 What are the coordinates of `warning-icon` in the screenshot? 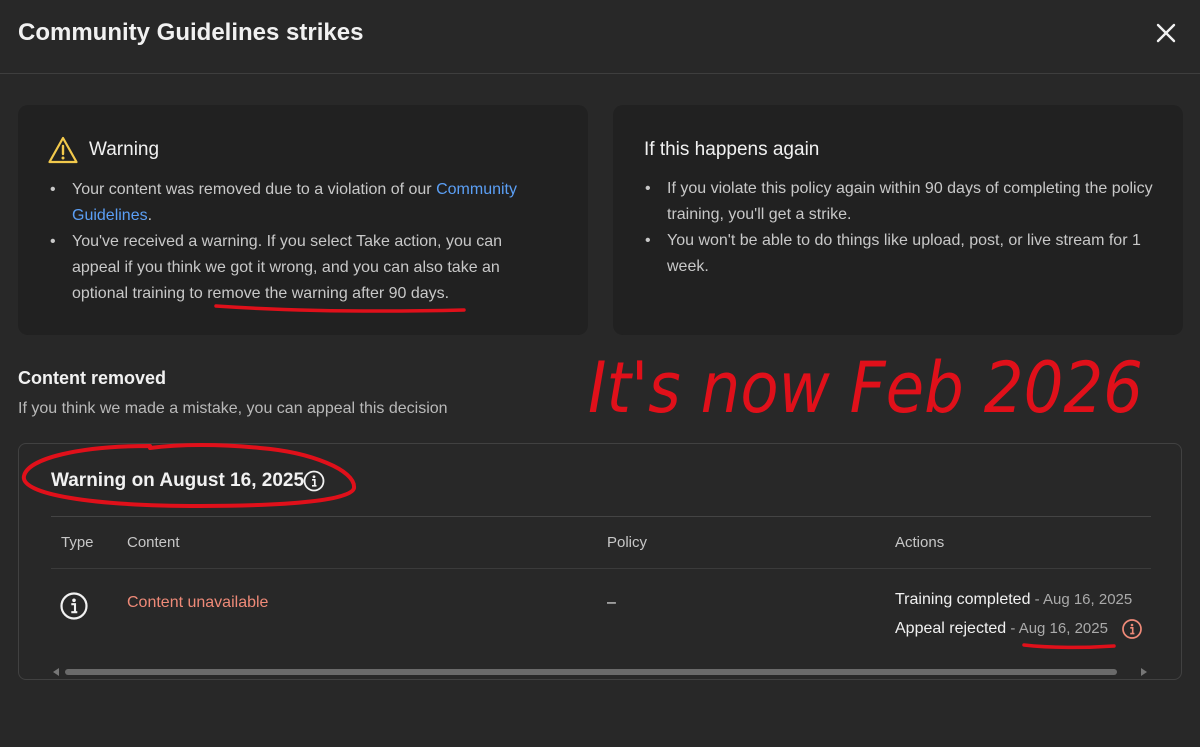 It's located at (63, 150).